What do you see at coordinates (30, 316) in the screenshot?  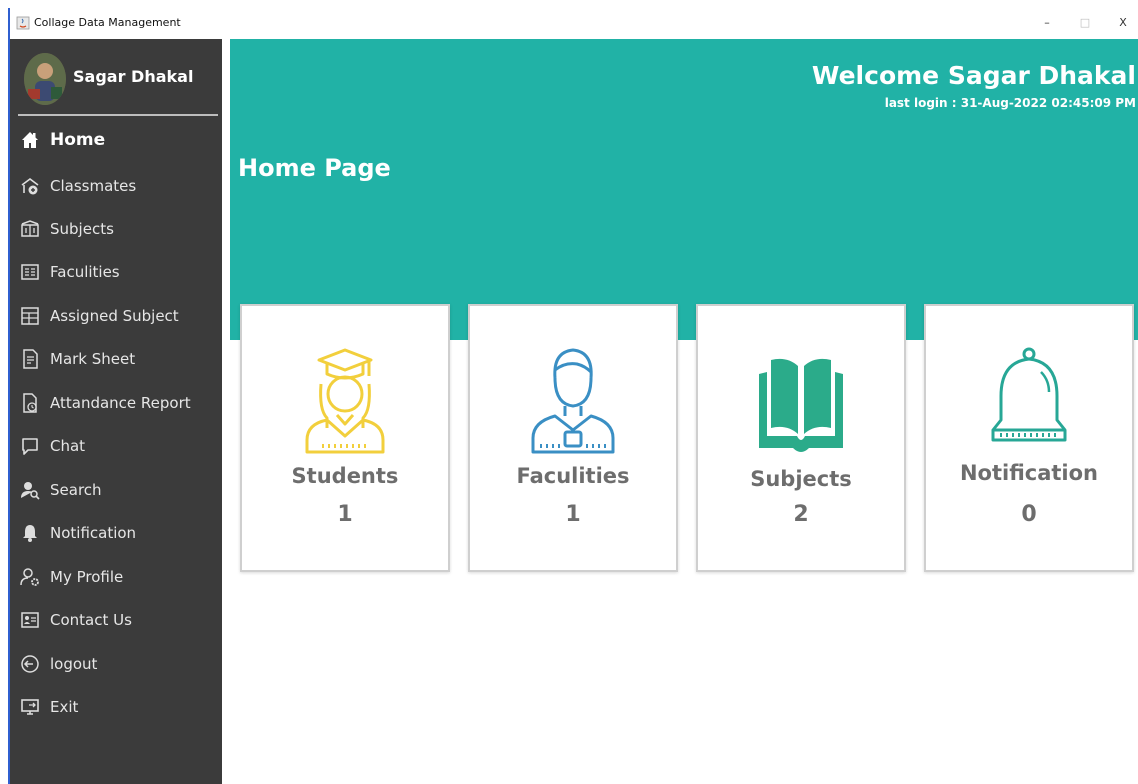 I see `assigned-subject-icon` at bounding box center [30, 316].